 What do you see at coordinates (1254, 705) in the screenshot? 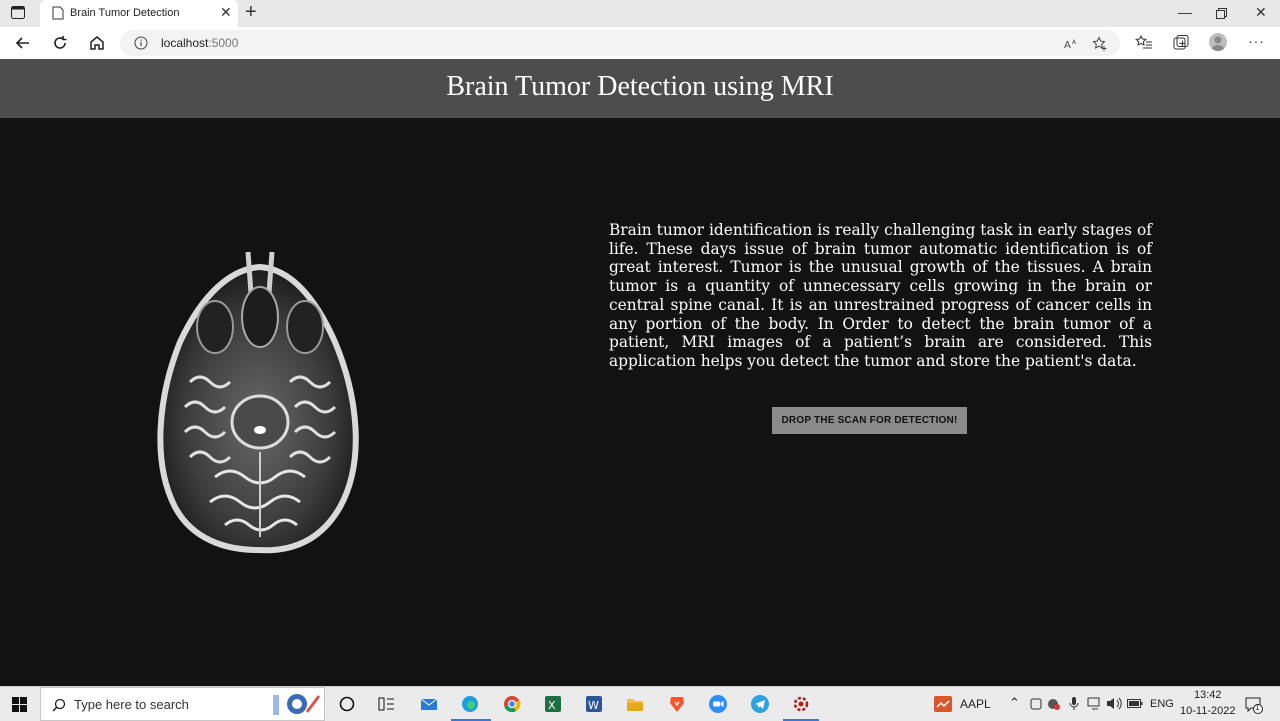
I see `notification-icon` at bounding box center [1254, 705].